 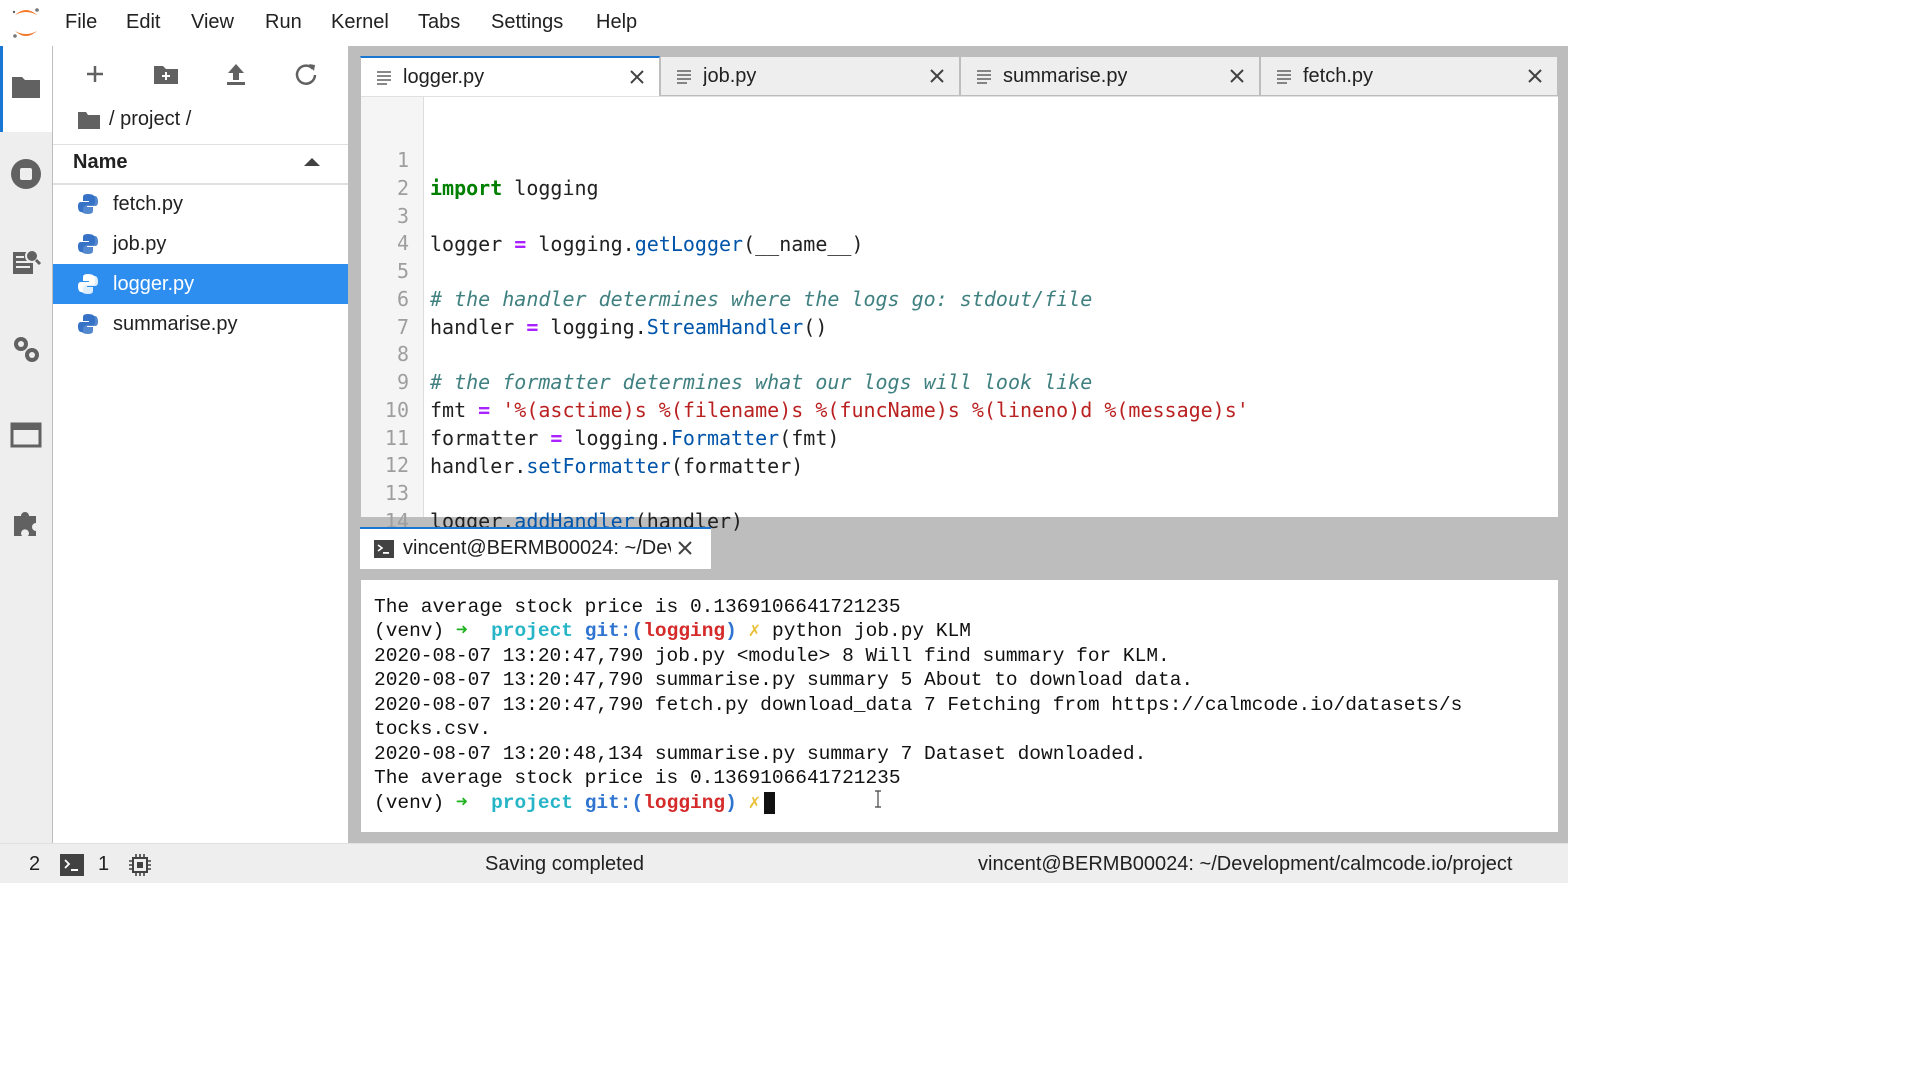 What do you see at coordinates (148, 204) in the screenshot?
I see `file-name: fetch.py` at bounding box center [148, 204].